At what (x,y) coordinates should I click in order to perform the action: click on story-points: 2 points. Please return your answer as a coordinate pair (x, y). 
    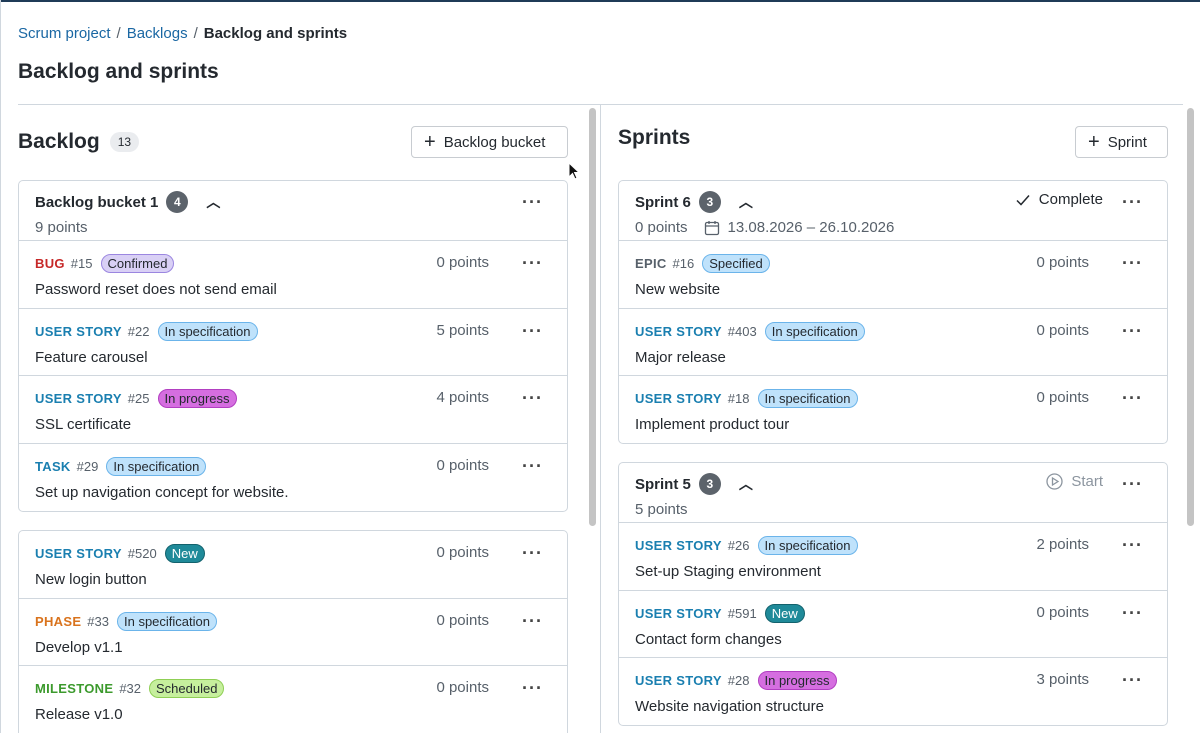
    Looking at the image, I should click on (1062, 544).